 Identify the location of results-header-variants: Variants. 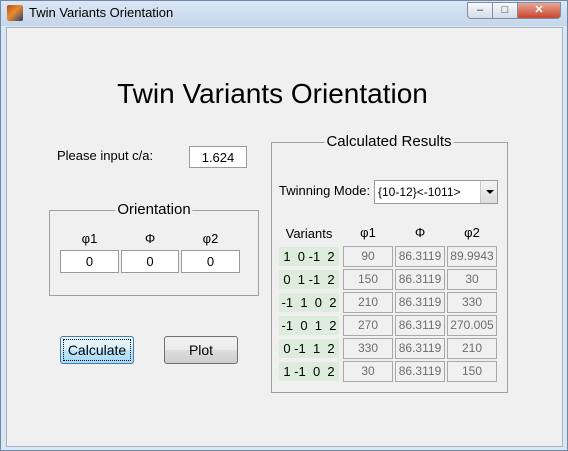
(309, 233).